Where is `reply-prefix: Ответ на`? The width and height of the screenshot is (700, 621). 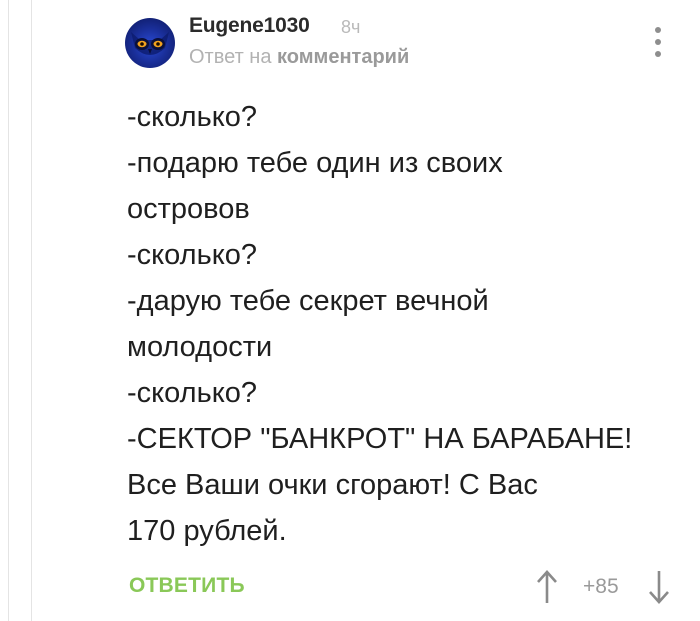 reply-prefix: Ответ на is located at coordinates (230, 57).